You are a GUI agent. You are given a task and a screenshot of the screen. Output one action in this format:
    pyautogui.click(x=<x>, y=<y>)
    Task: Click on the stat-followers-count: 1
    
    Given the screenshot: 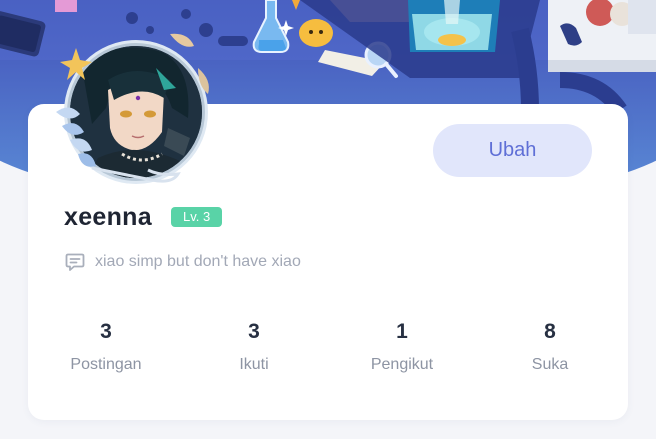 What is the action you would take?
    pyautogui.click(x=402, y=331)
    